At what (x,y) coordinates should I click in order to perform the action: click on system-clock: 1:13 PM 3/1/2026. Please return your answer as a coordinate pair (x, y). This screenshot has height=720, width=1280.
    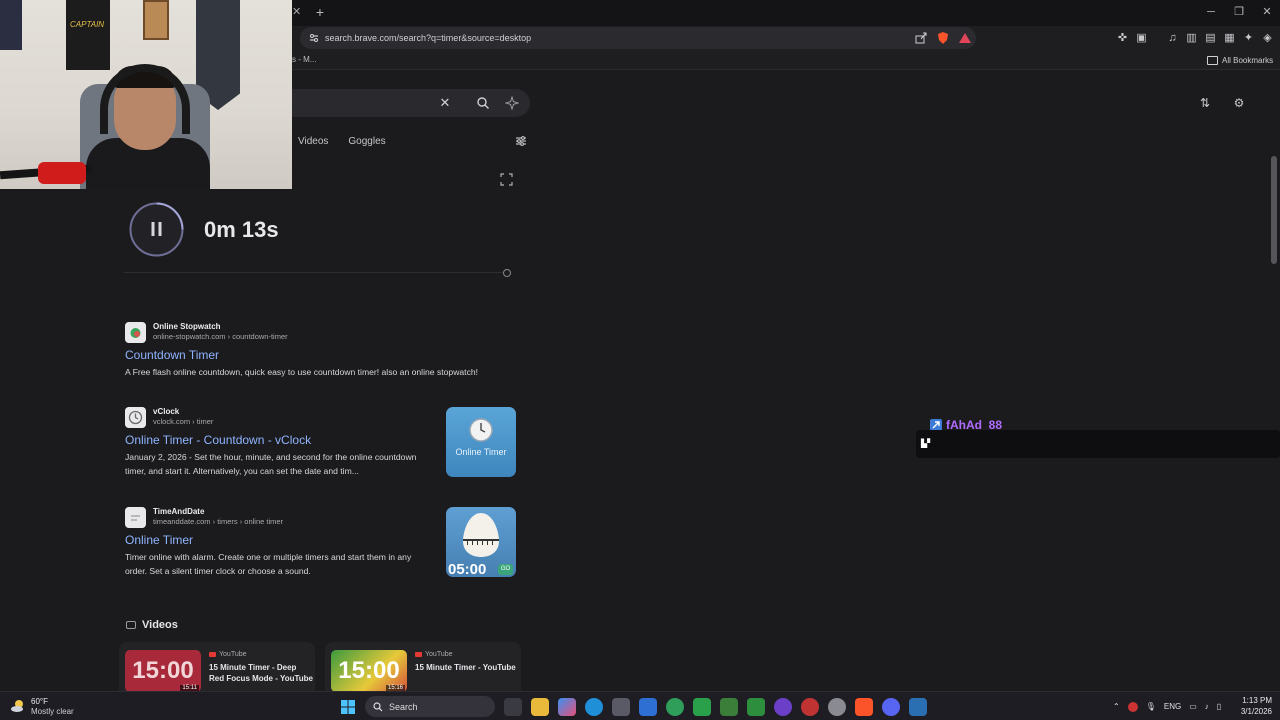
    Looking at the image, I should click on (1252, 707).